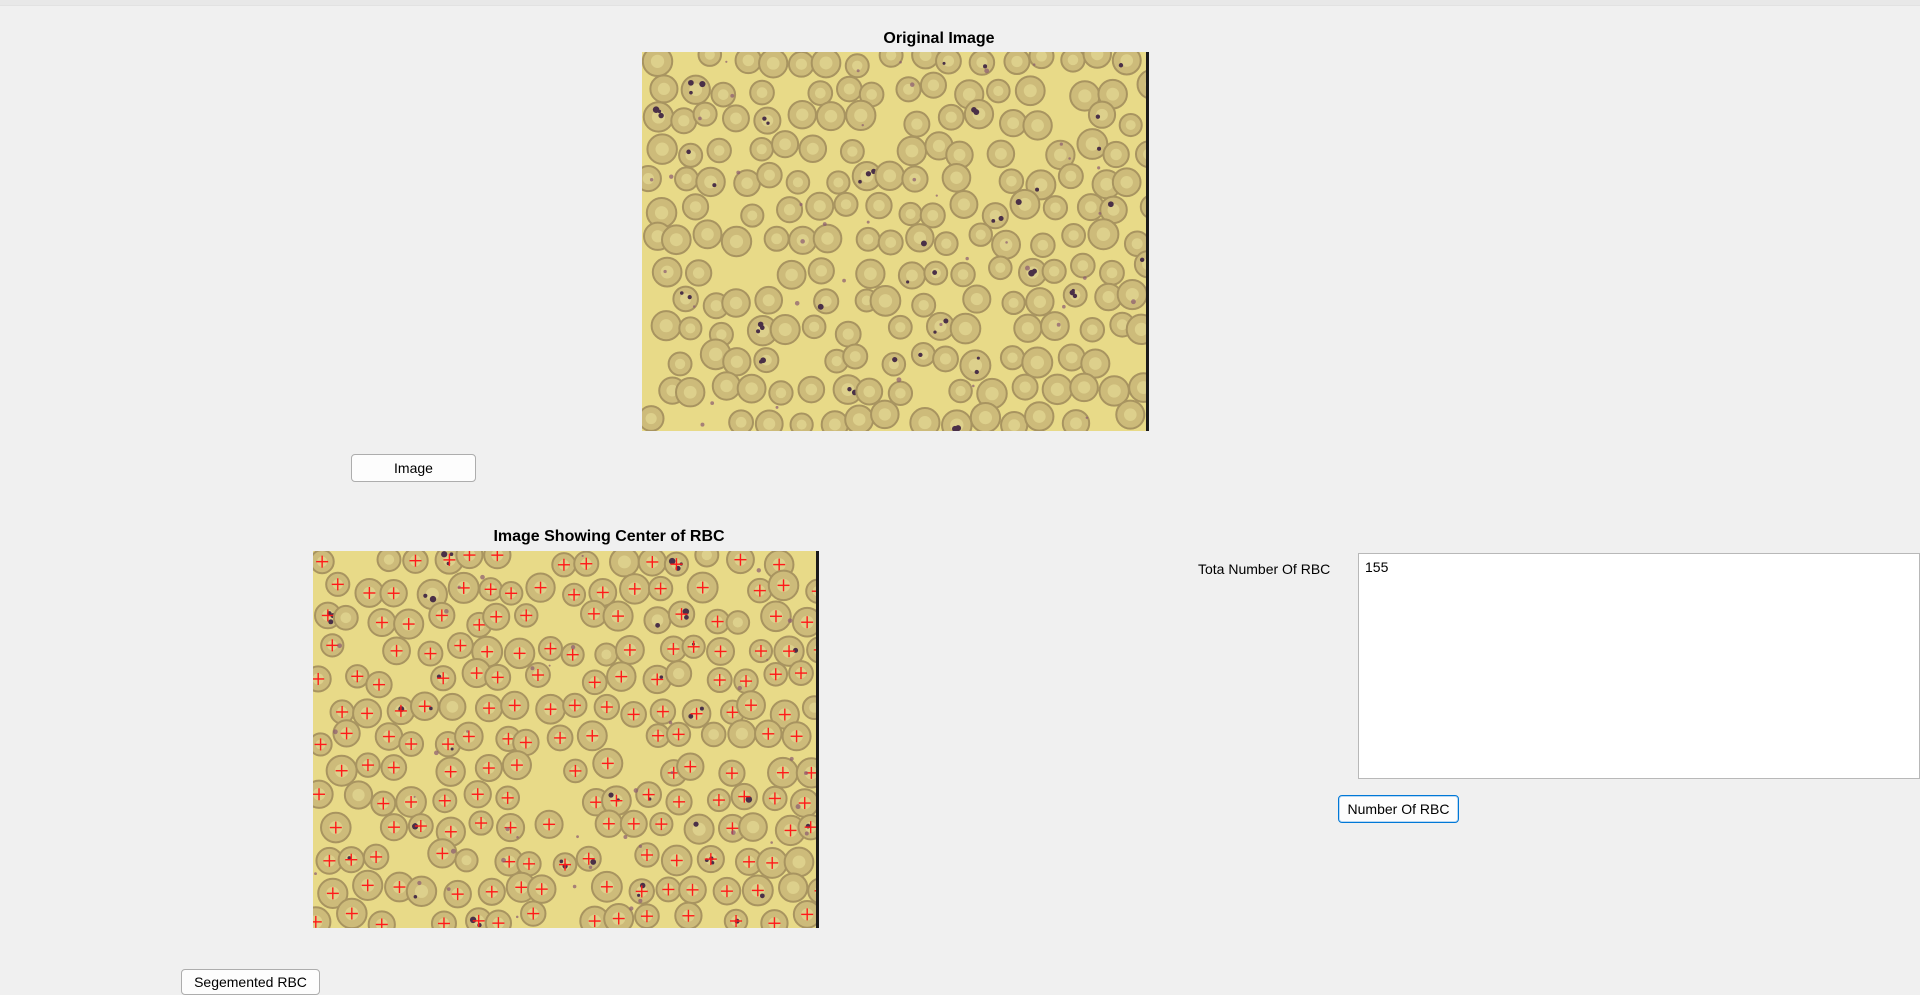 The height and width of the screenshot is (995, 1920). I want to click on segmented-rbc-button: Segemented RBC, so click(250, 982).